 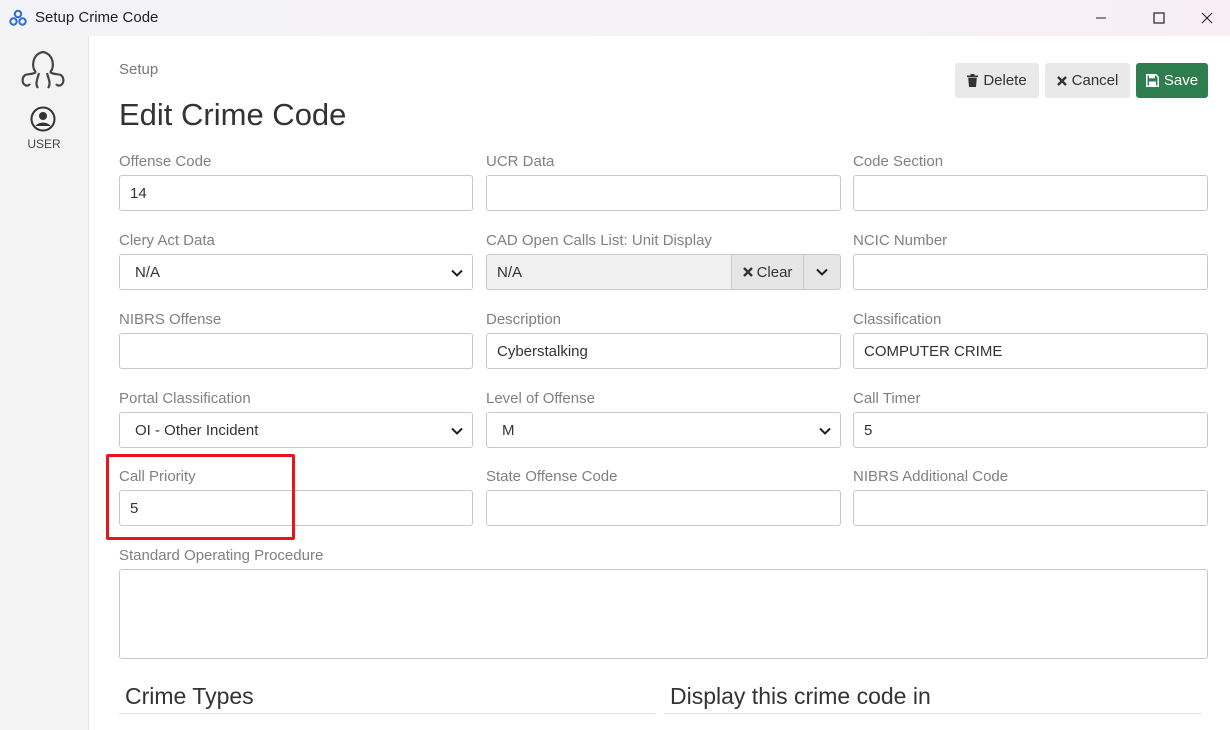 I want to click on app-logo-icon, so click(x=18, y=17).